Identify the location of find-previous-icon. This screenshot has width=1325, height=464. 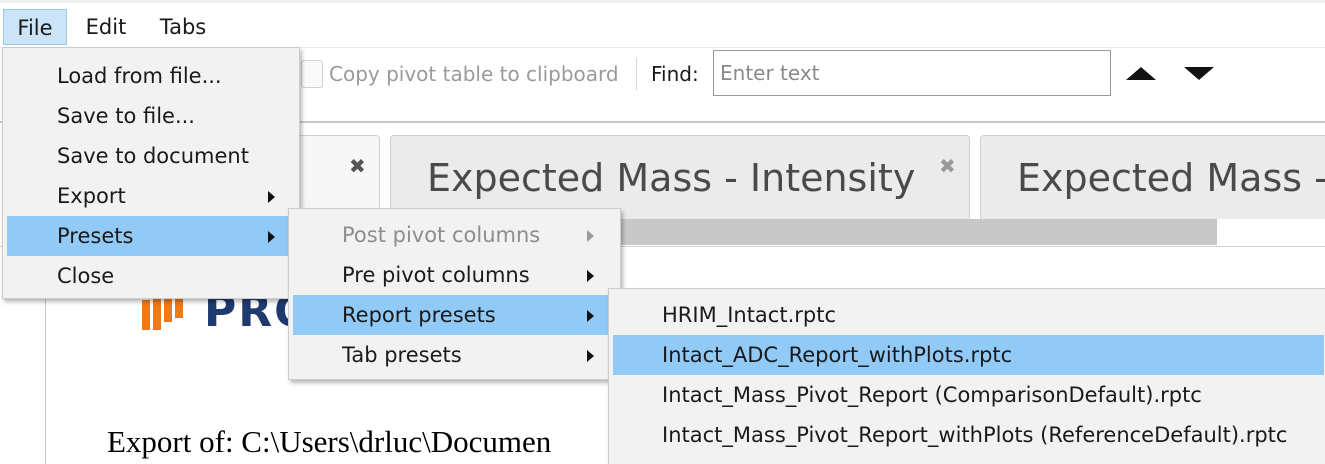
(1141, 73).